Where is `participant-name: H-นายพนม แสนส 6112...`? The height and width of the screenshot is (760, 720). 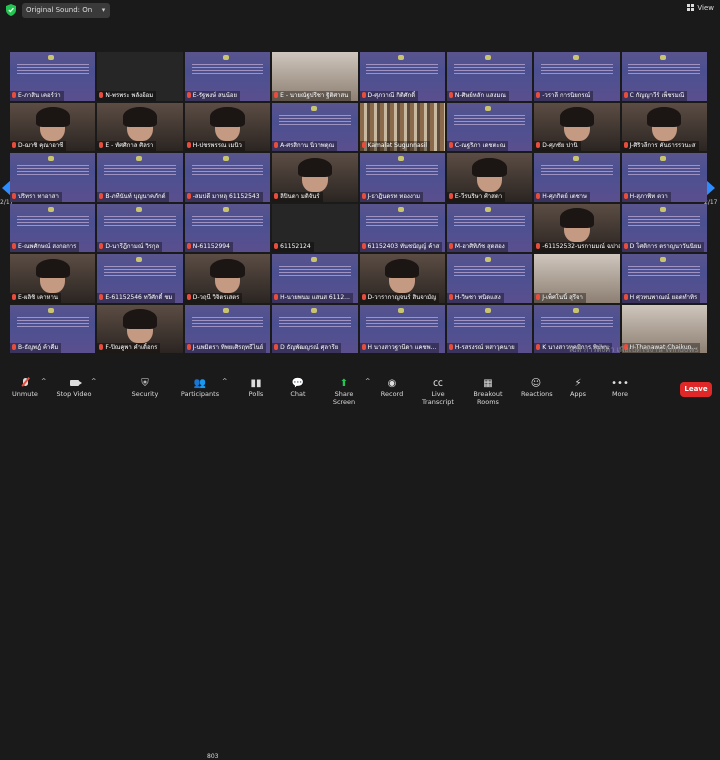
participant-name: H-นายพนม แสนส 6112... is located at coordinates (315, 297).